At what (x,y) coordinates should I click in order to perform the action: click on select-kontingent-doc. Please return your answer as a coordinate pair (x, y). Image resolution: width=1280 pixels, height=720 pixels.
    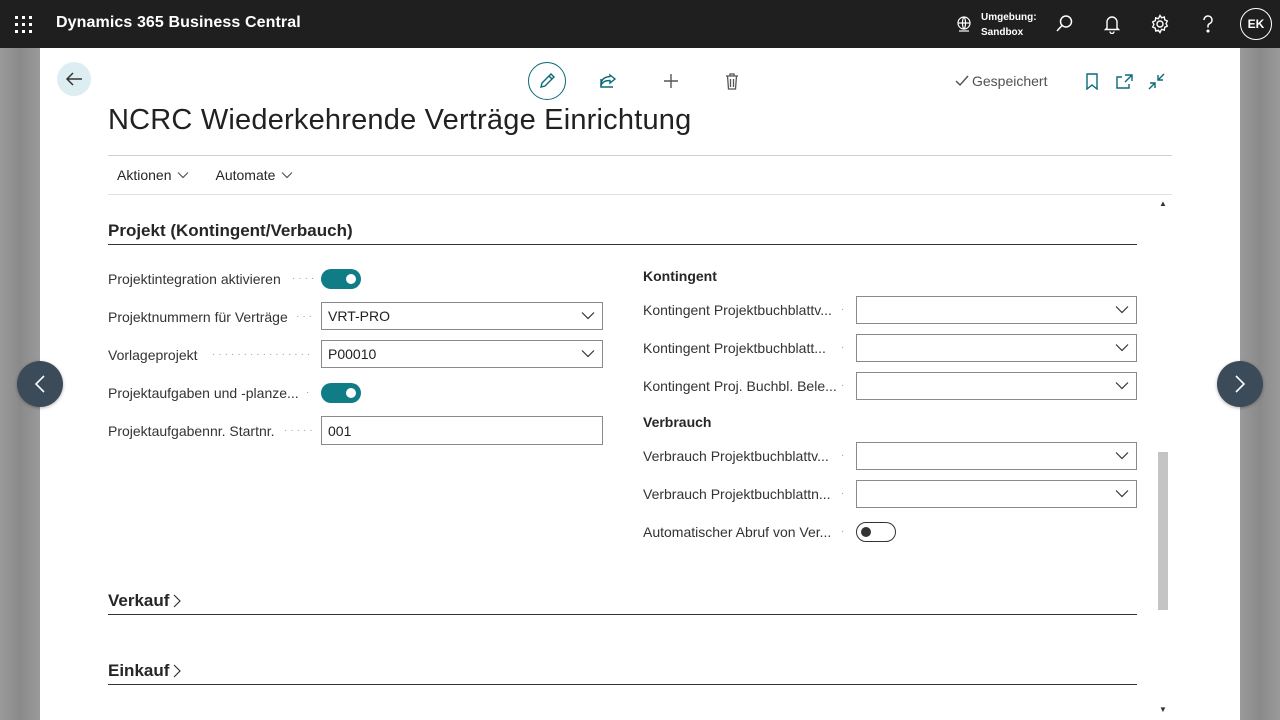
    Looking at the image, I should click on (996, 386).